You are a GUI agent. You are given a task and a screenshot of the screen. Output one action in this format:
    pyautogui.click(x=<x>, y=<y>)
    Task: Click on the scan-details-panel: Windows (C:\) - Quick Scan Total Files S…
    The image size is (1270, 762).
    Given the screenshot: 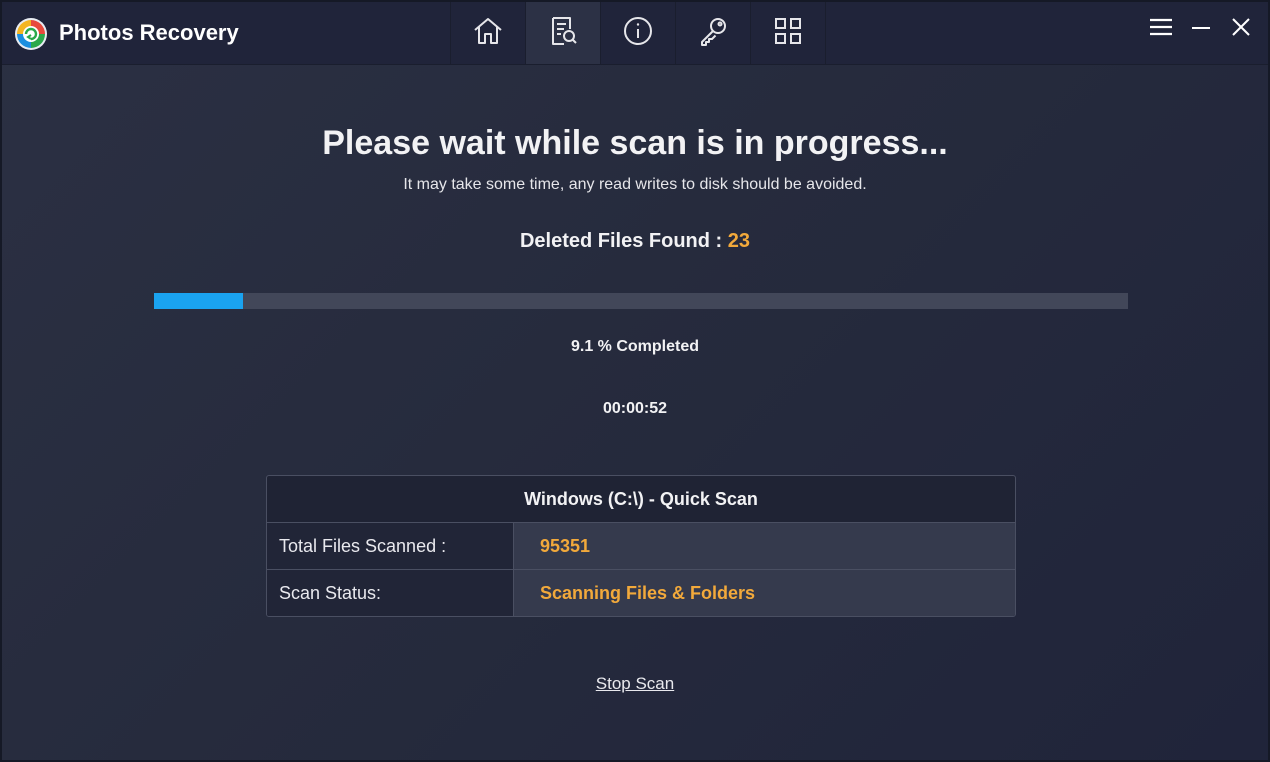 What is the action you would take?
    pyautogui.click(x=641, y=546)
    